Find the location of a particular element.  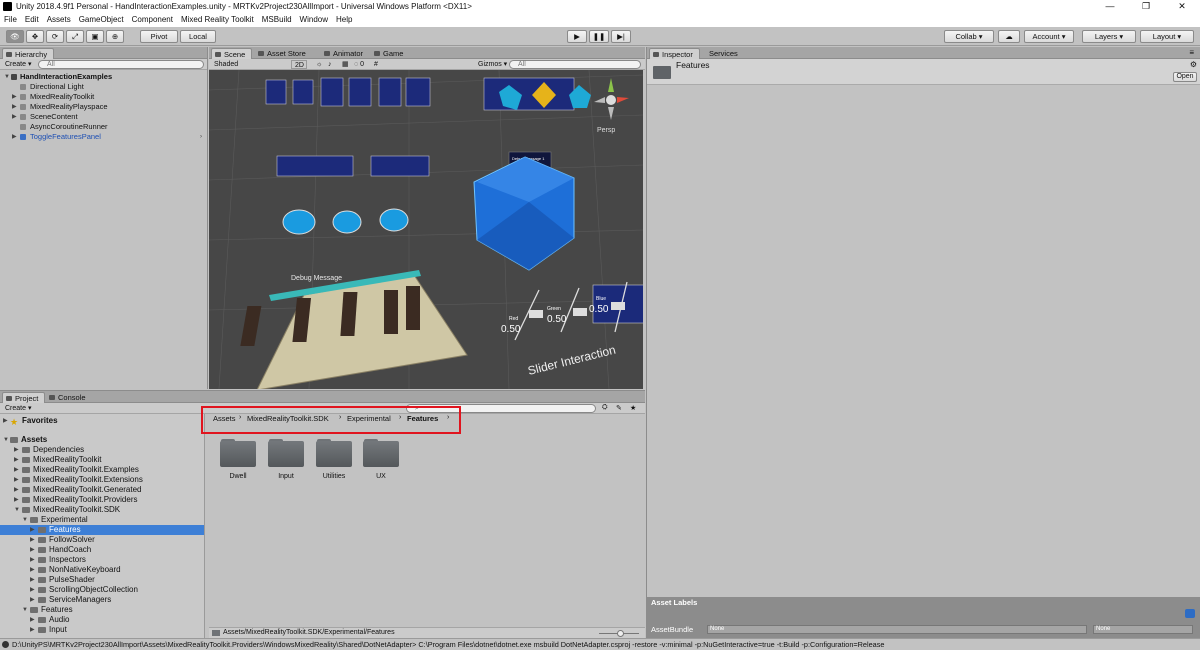

project-tree-item: ▶ MixedRealityToolkit.Examples is located at coordinates (102, 470).